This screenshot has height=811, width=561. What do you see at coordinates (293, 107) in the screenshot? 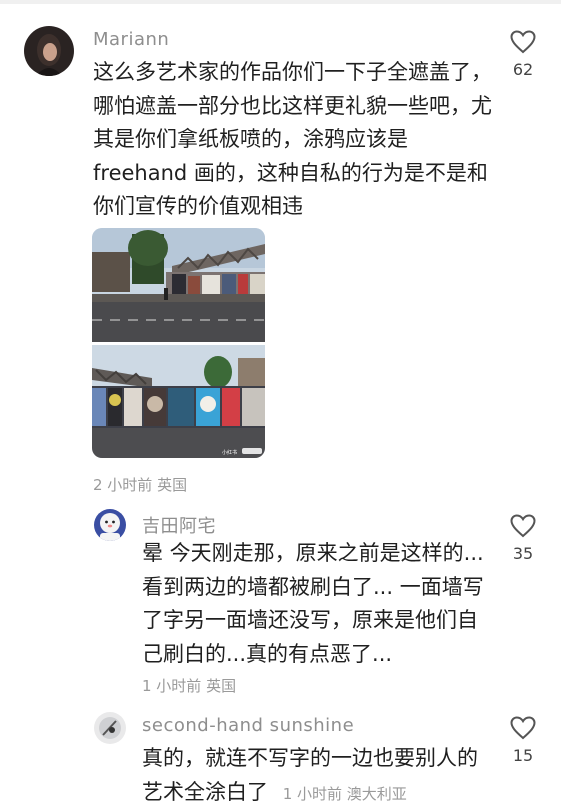
I see `text-line: 哪怕遮盖一部分也比这样更礼貌一些吧，尤` at bounding box center [293, 107].